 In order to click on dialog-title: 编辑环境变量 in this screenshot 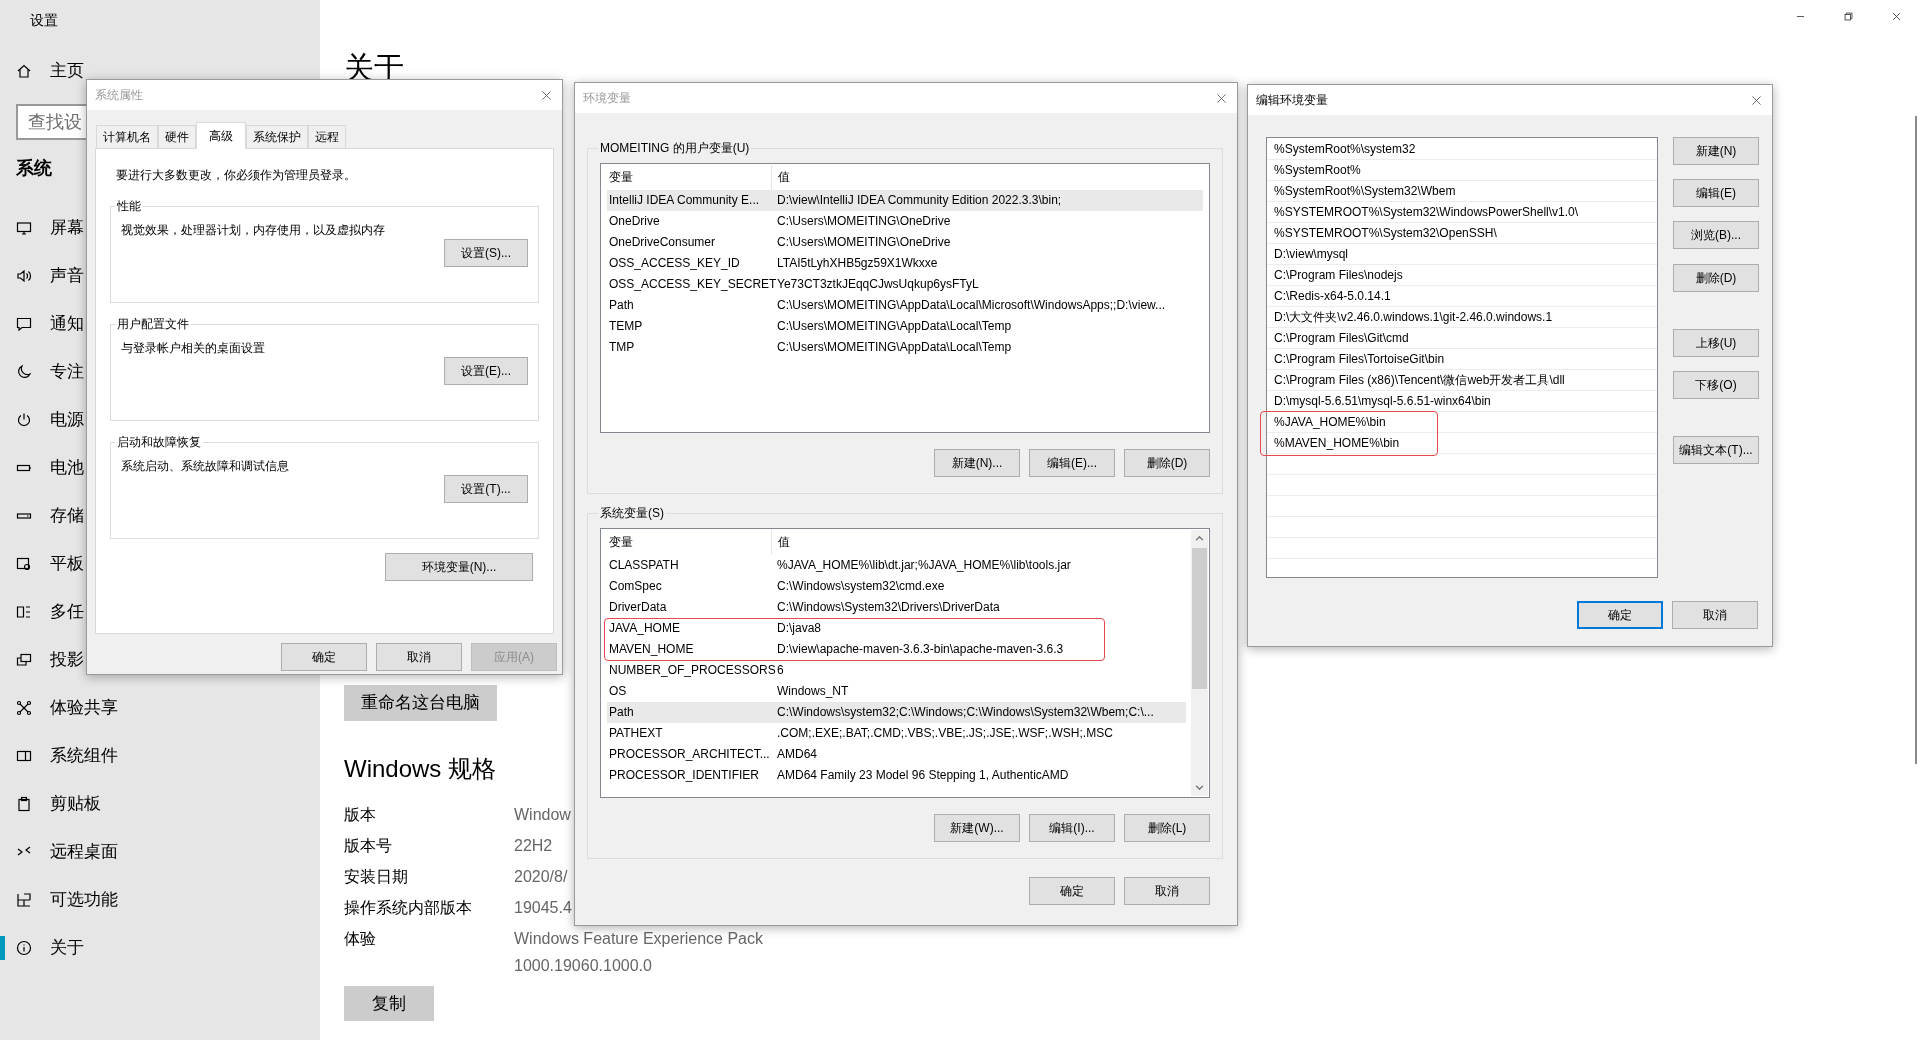, I will do `click(1292, 100)`.